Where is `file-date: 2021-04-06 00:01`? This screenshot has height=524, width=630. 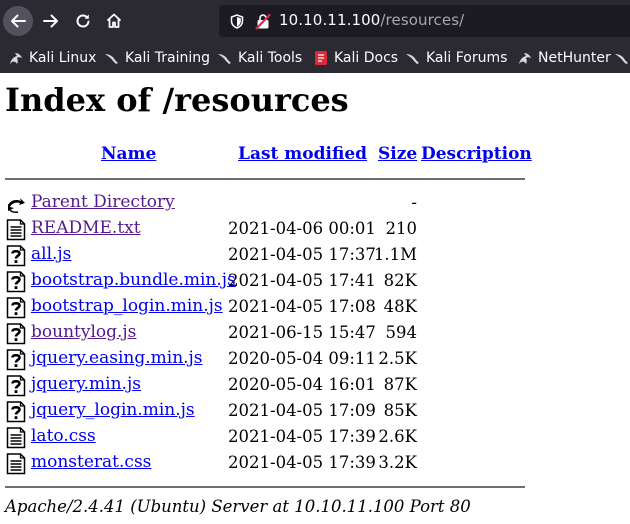
file-date: 2021-04-06 00:01 is located at coordinates (302, 228).